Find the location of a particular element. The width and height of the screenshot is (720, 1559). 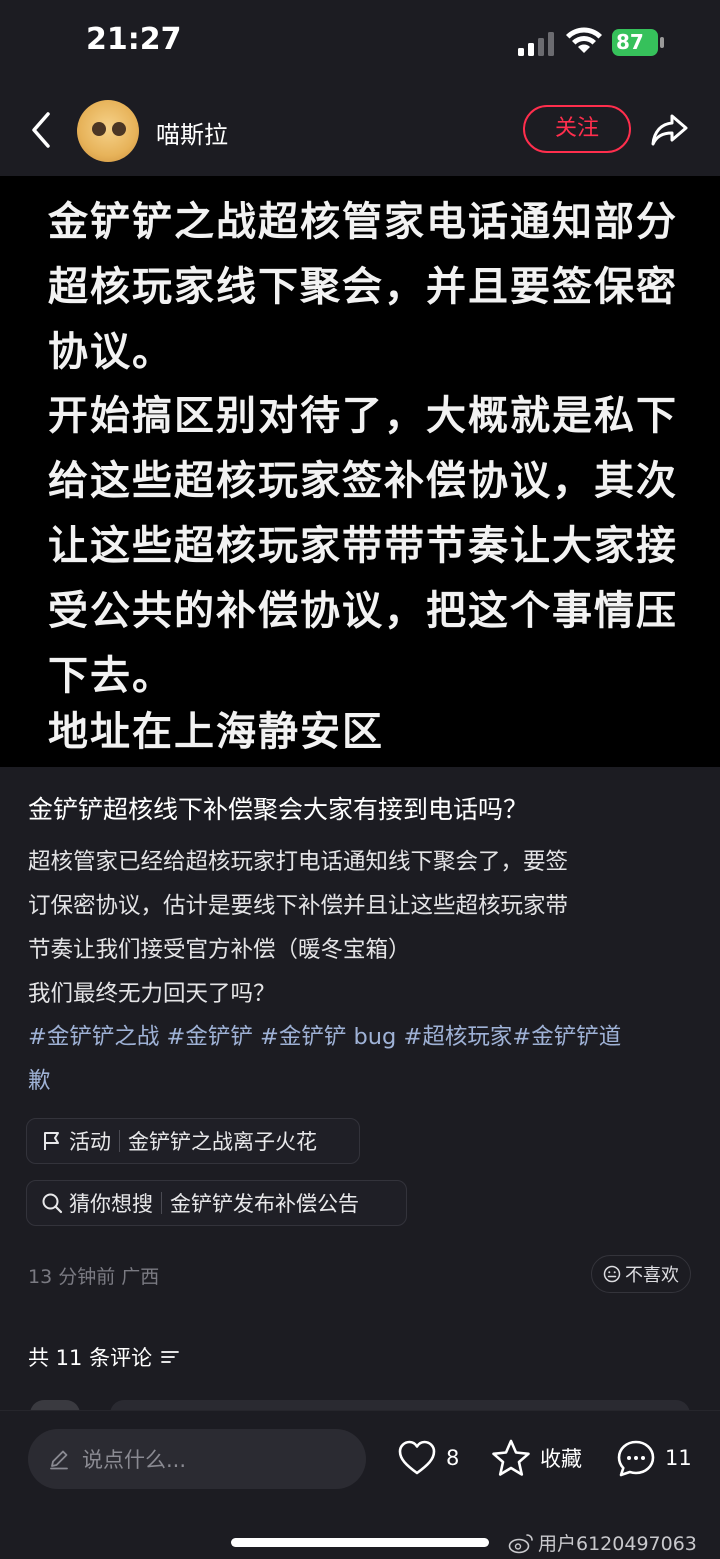

activity-chip: 活动 金铲铲之战离子火花 is located at coordinates (193, 1141).